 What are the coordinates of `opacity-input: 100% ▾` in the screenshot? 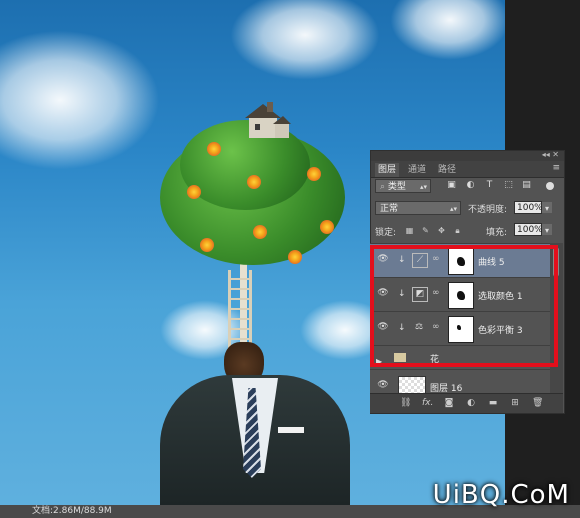 It's located at (533, 207).